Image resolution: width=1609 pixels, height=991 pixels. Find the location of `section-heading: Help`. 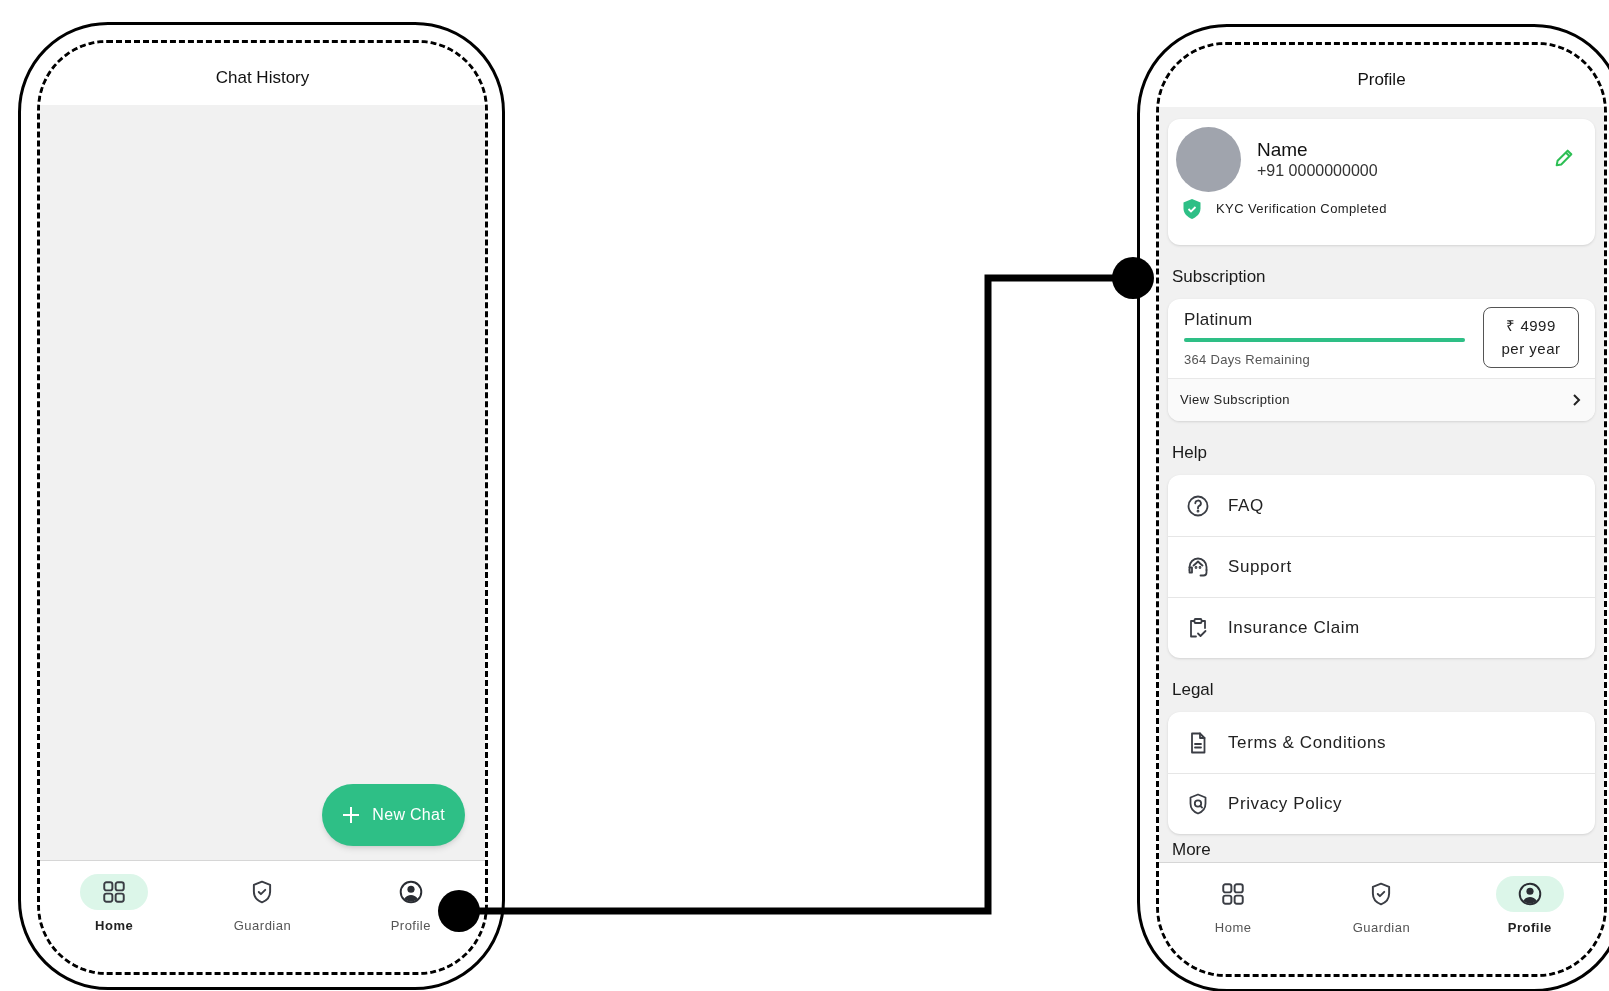

section-heading: Help is located at coordinates (1189, 453).